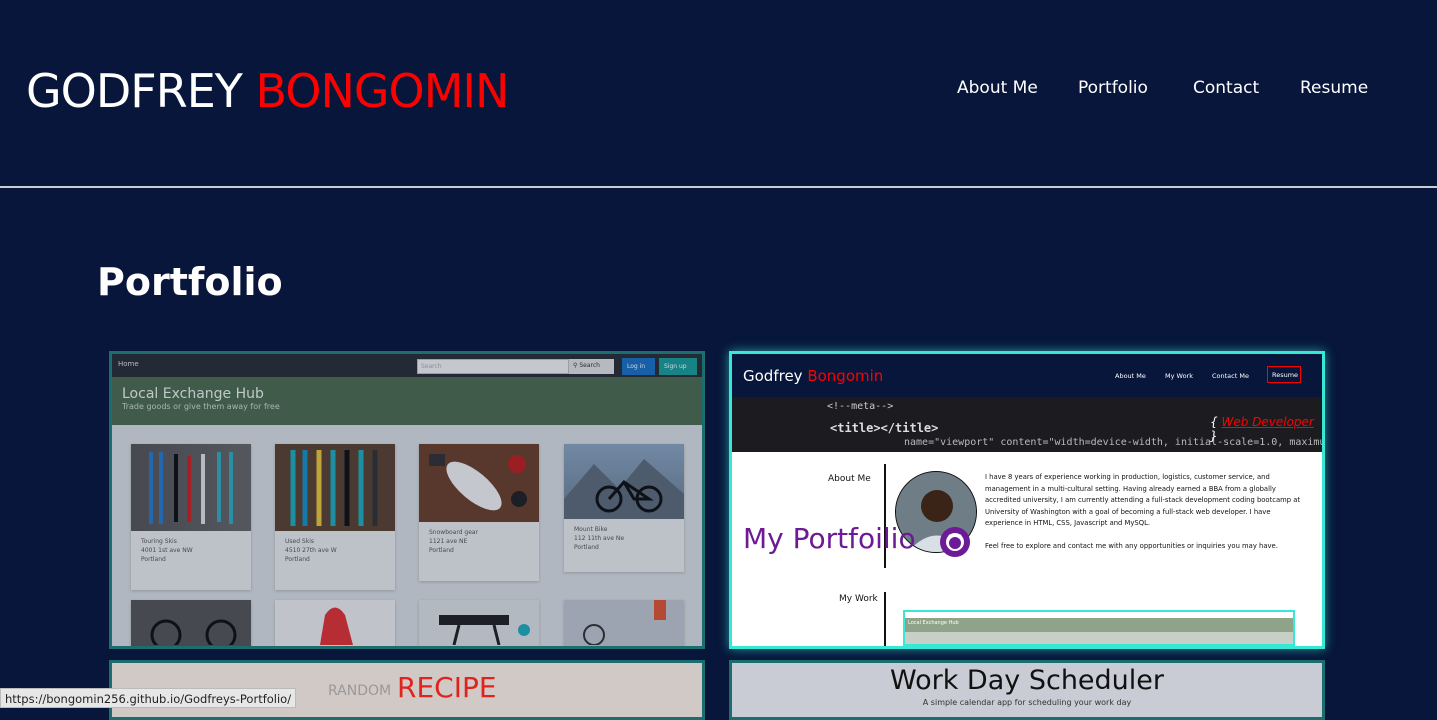 The height and width of the screenshot is (720, 1437). I want to click on pf-nav-contact: Contact Me, so click(1230, 376).